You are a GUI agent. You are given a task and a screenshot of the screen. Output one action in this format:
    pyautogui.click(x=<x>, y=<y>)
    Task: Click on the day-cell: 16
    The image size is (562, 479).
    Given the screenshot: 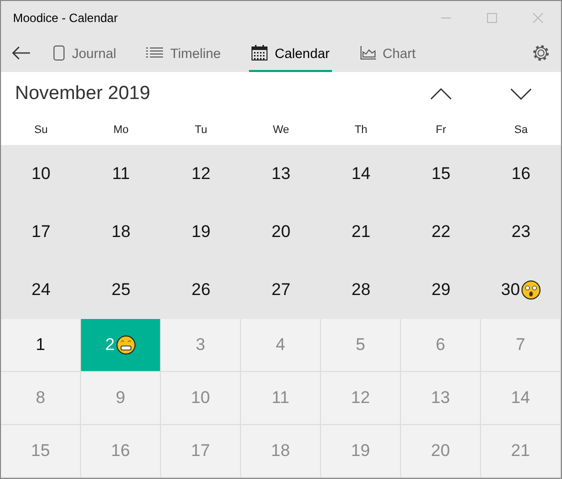 What is the action you would take?
    pyautogui.click(x=521, y=174)
    